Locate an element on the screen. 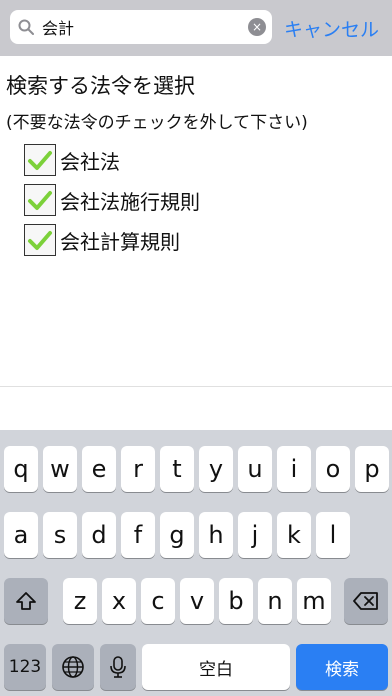  backspace-icon is located at coordinates (365, 601).